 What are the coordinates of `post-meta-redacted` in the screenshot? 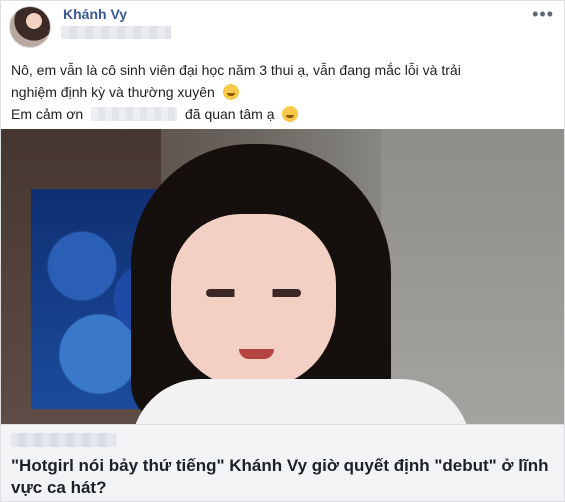 It's located at (116, 32).